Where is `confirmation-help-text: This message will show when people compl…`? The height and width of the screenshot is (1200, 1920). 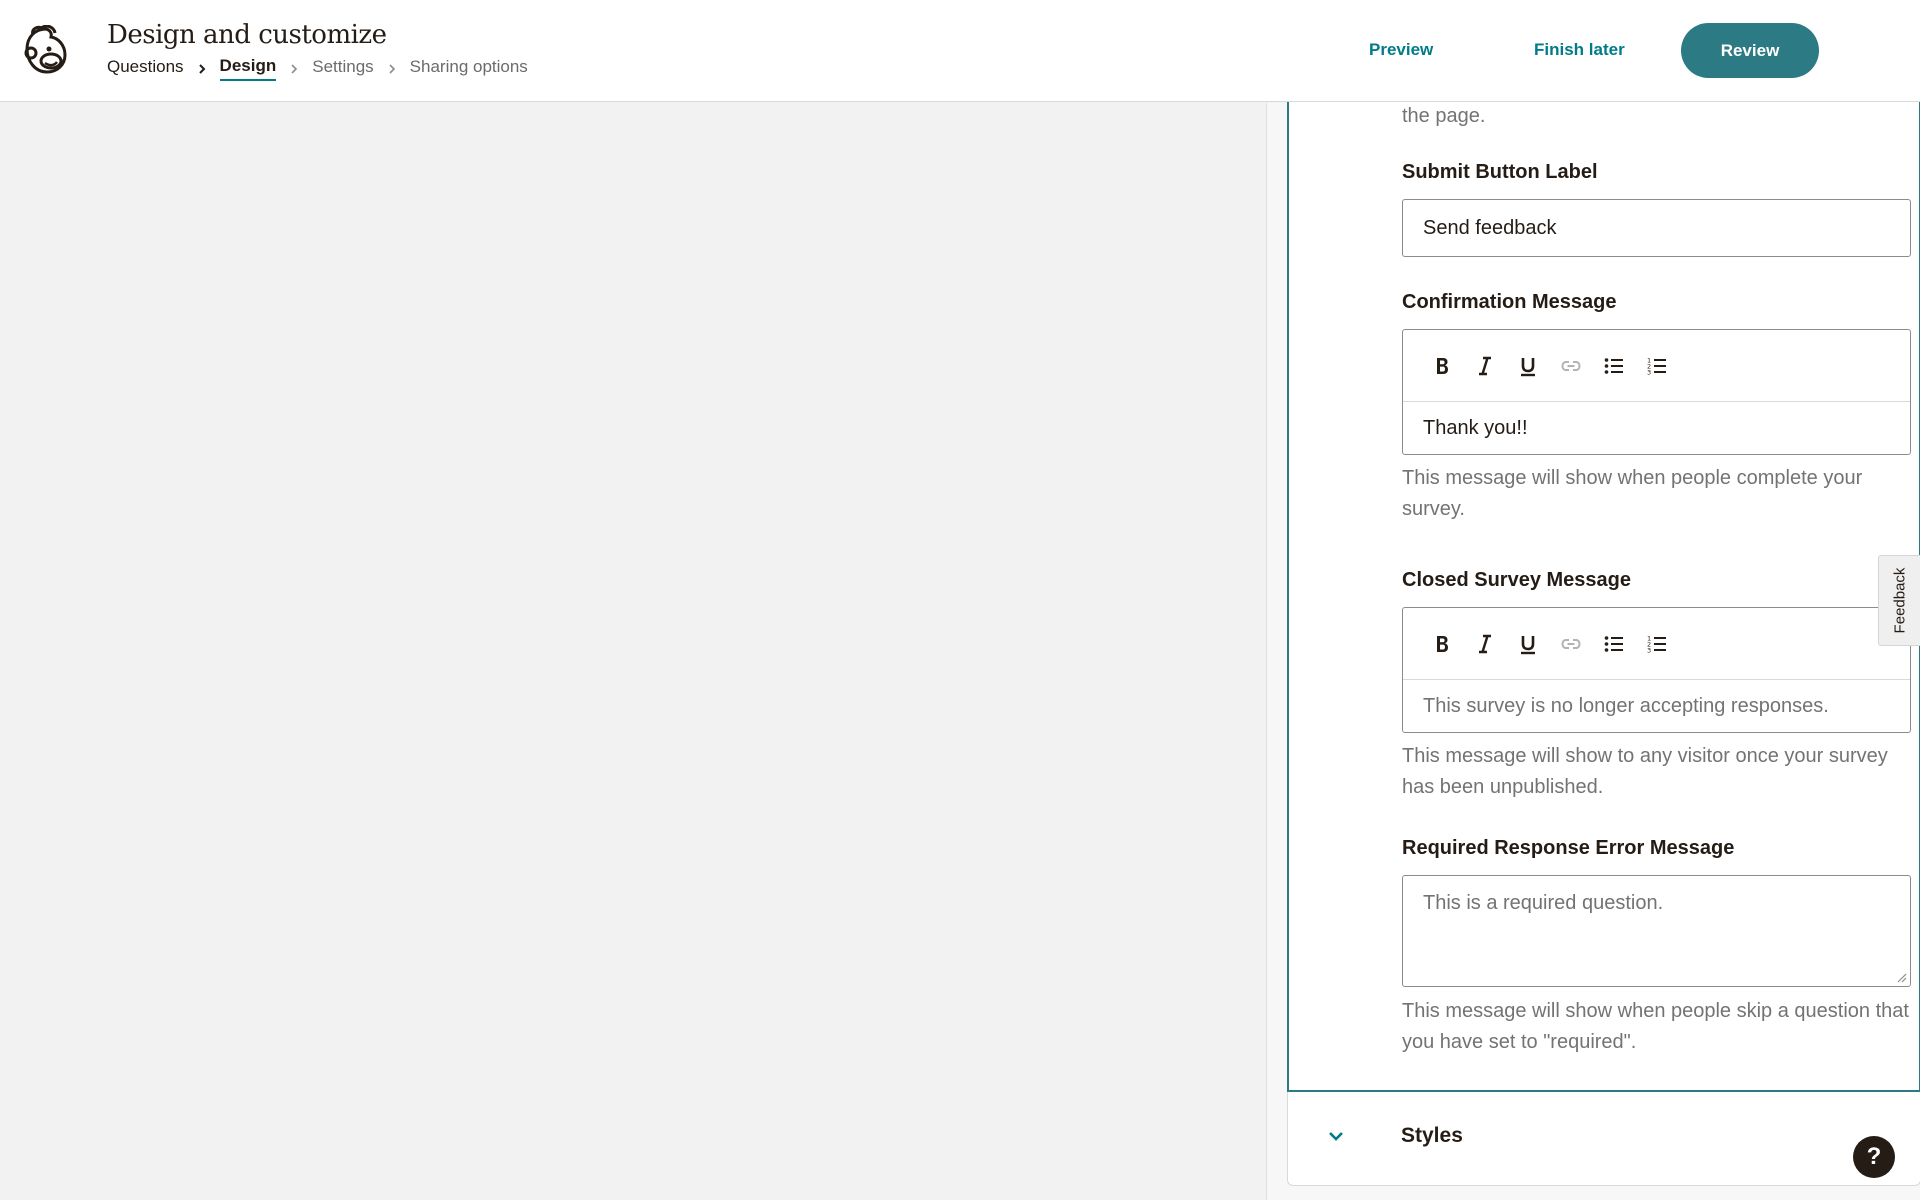
confirmation-help-text: This message will show when people compl… is located at coordinates (1632, 493).